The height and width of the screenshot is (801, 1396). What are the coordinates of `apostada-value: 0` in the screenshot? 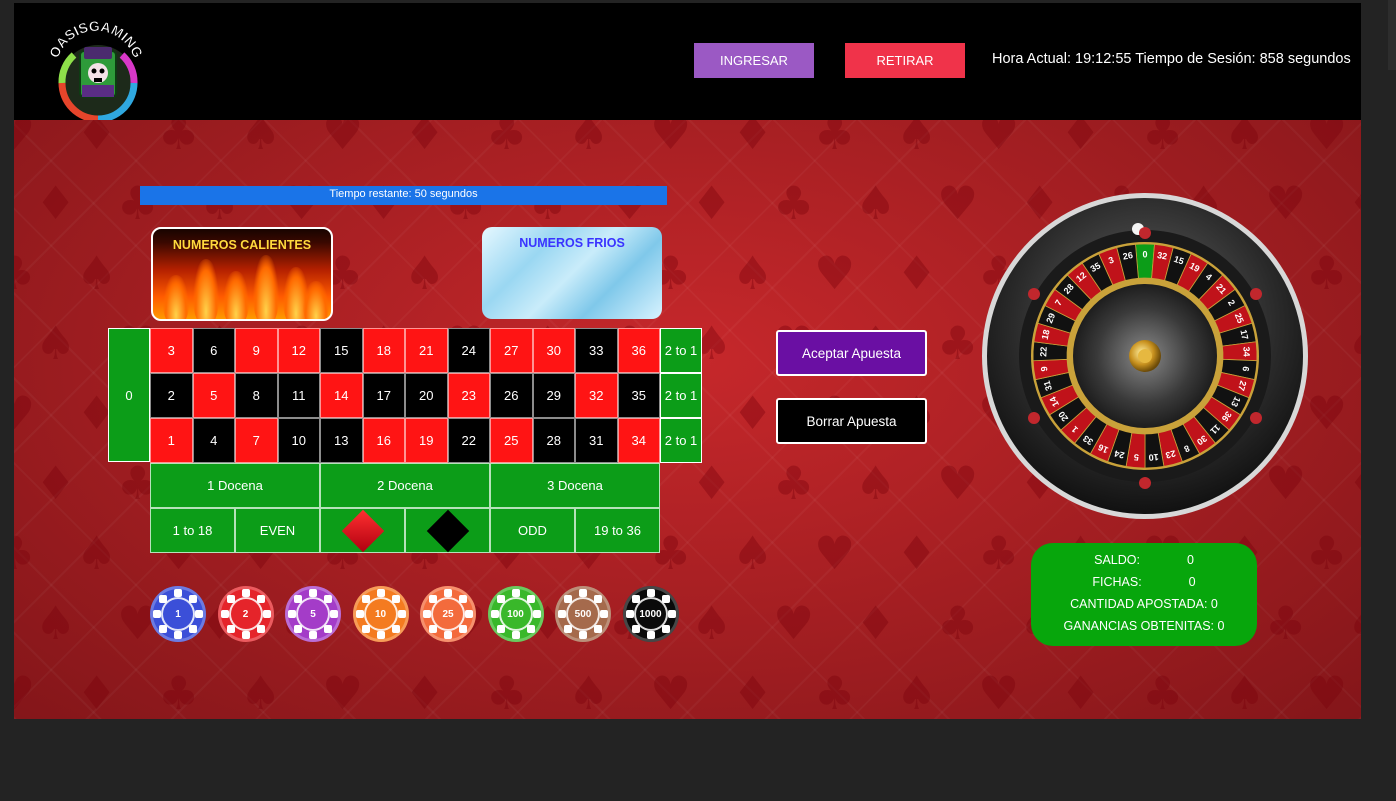 It's located at (1214, 604).